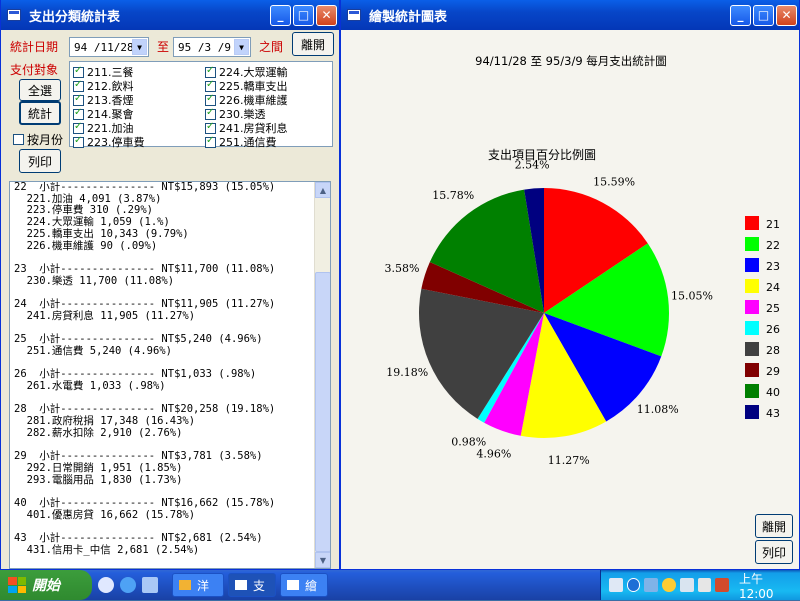  Describe the element at coordinates (570, 15) in the screenshot. I see `right-titlebar: 繪製統計圖表 _ □ ✕` at that location.